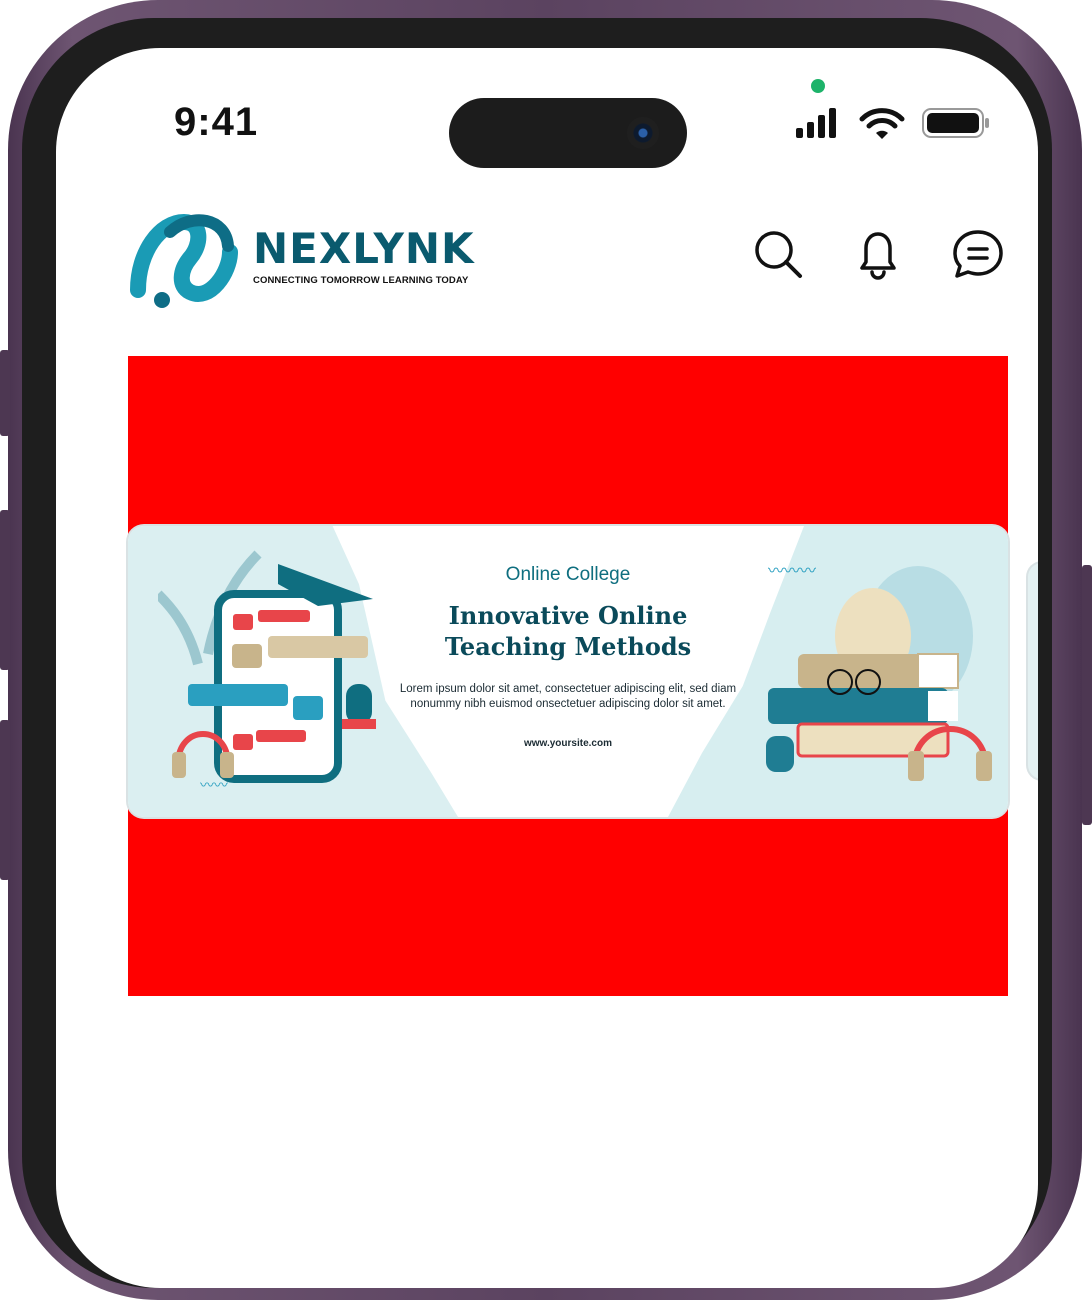 The image size is (1092, 1300). Describe the element at coordinates (879, 671) in the screenshot. I see `books-headphones-illustration: 〰〰〰` at that location.